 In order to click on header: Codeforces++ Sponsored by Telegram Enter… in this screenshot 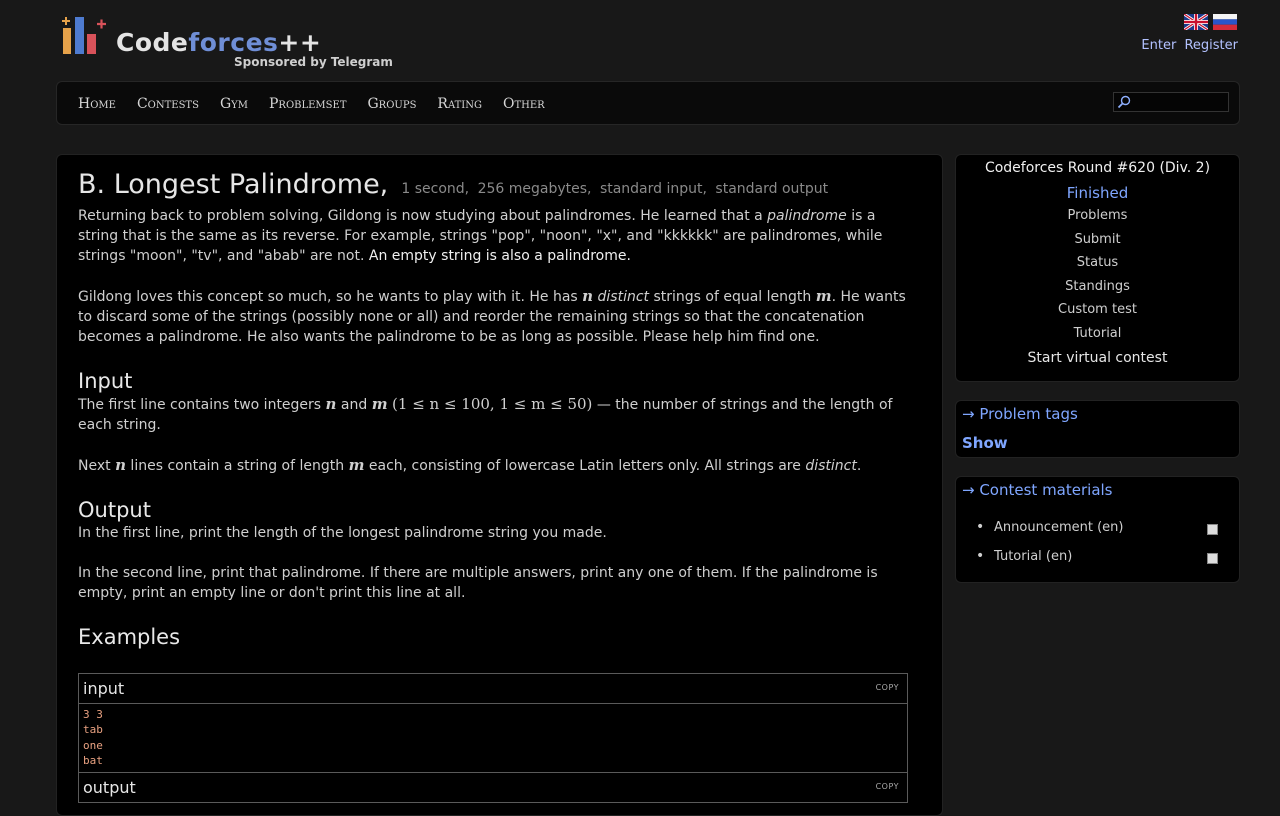, I will do `click(649, 44)`.